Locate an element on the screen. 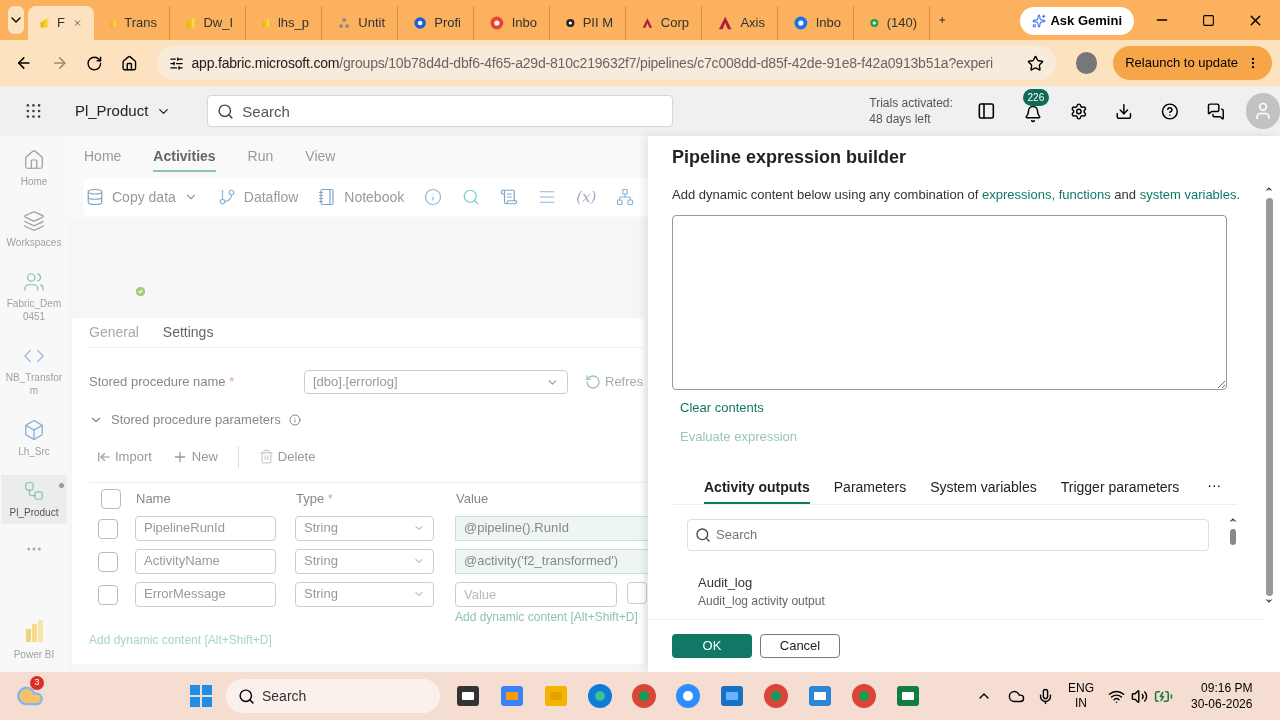 This screenshot has height=720, width=1280. workspace-dropdown: Pl_Product is located at coordinates (123, 111).